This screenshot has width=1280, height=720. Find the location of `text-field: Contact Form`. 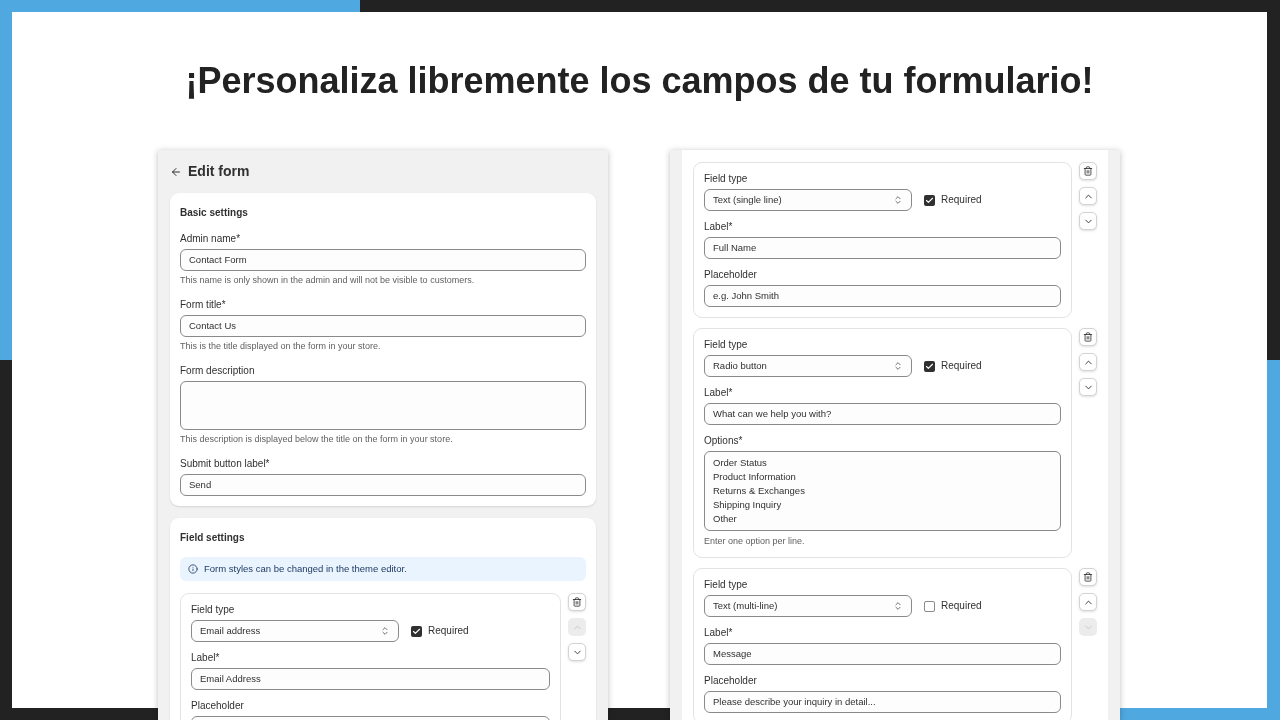

text-field: Contact Form is located at coordinates (383, 260).